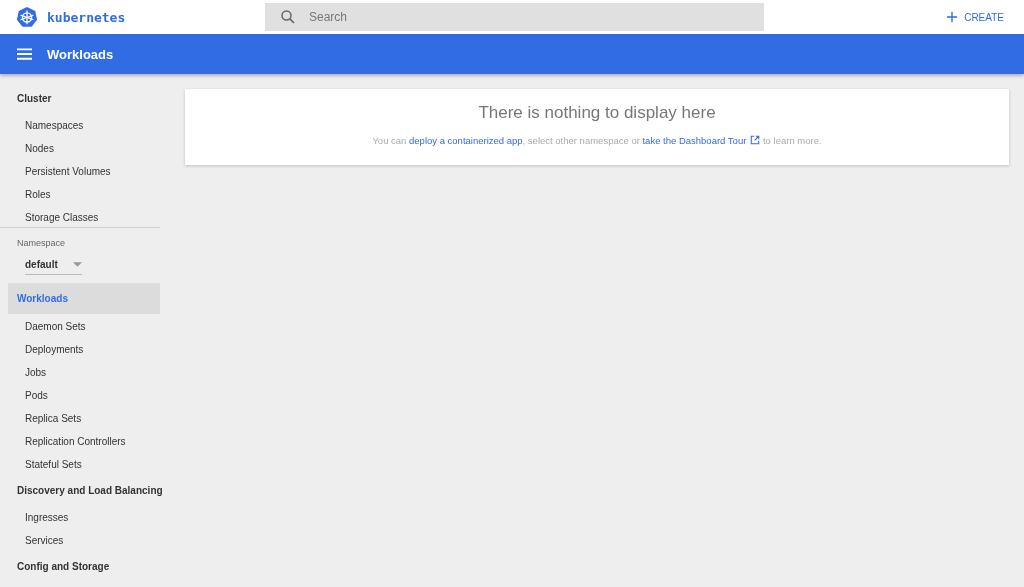 This screenshot has width=1024, height=587. What do you see at coordinates (84, 398) in the screenshot?
I see `nav-item: Pods` at bounding box center [84, 398].